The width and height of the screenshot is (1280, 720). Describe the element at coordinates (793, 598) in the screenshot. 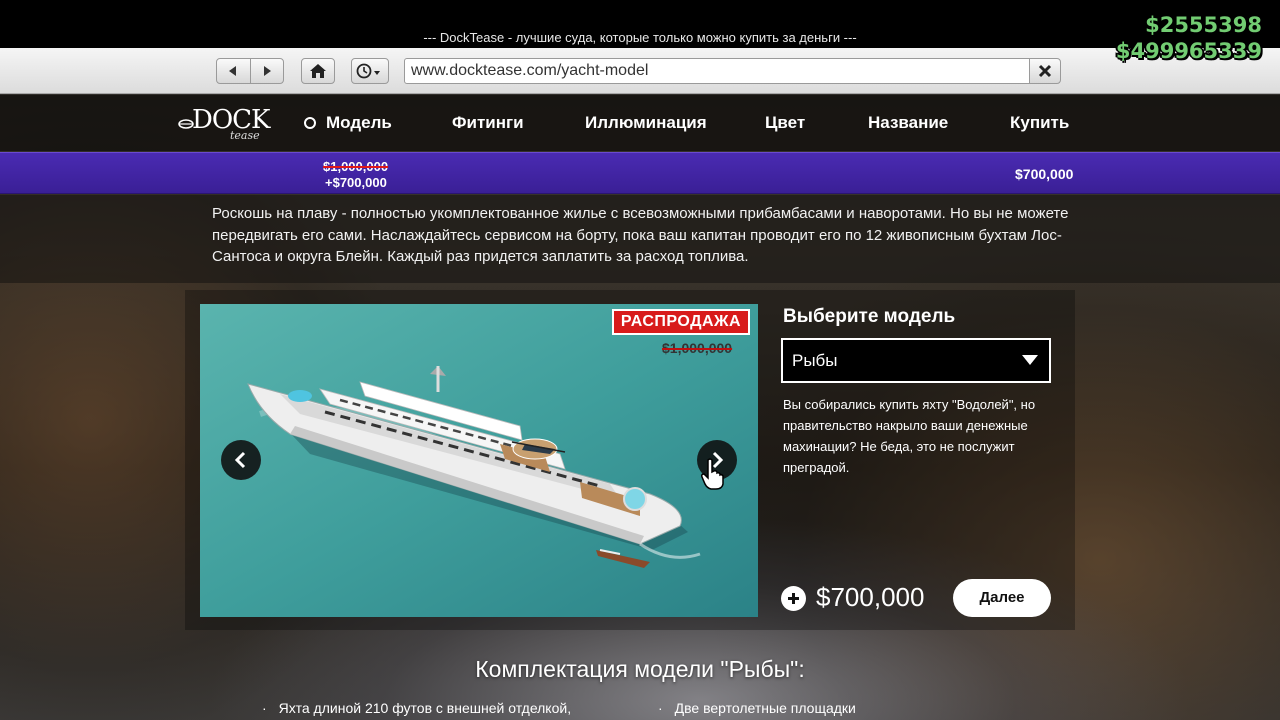

I see `plus-icon` at that location.